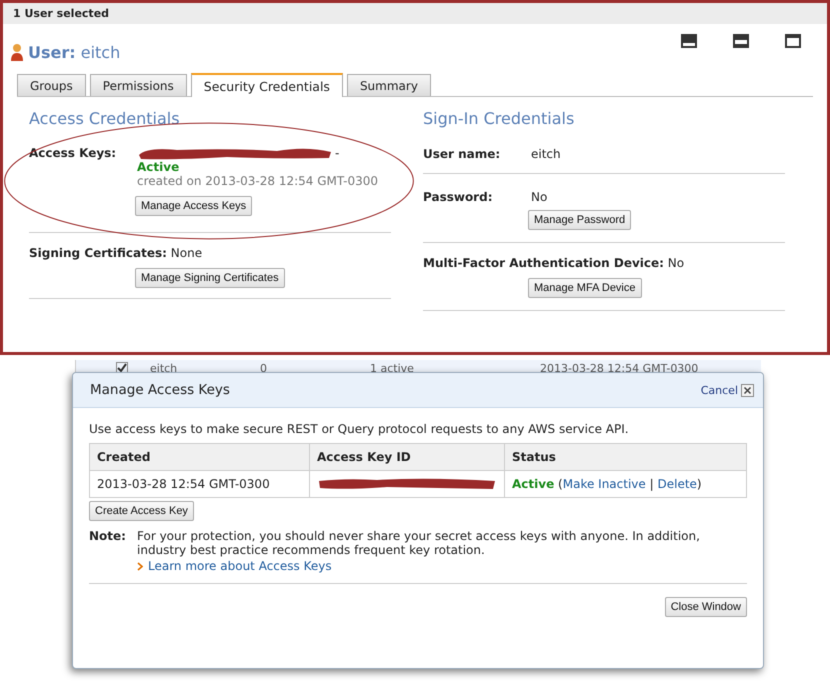 Image resolution: width=830 pixels, height=685 pixels. I want to click on close-icon, so click(747, 390).